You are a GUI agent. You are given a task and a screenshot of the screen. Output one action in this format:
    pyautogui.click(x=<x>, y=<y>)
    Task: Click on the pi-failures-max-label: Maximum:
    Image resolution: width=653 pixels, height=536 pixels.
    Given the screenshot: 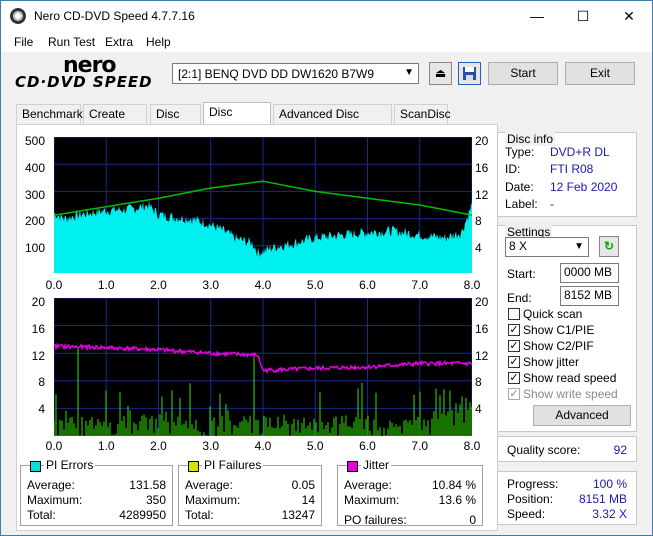 What is the action you would take?
    pyautogui.click(x=213, y=500)
    